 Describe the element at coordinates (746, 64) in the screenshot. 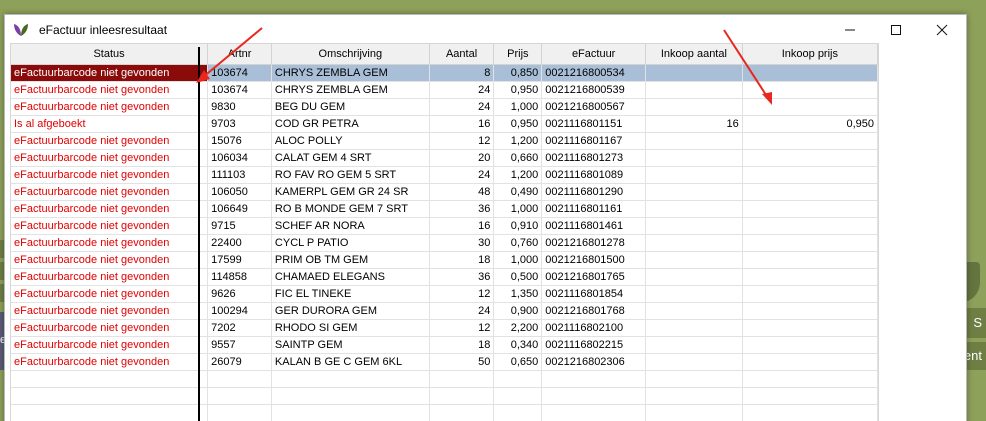

I see `annotation-arrow-right` at that location.